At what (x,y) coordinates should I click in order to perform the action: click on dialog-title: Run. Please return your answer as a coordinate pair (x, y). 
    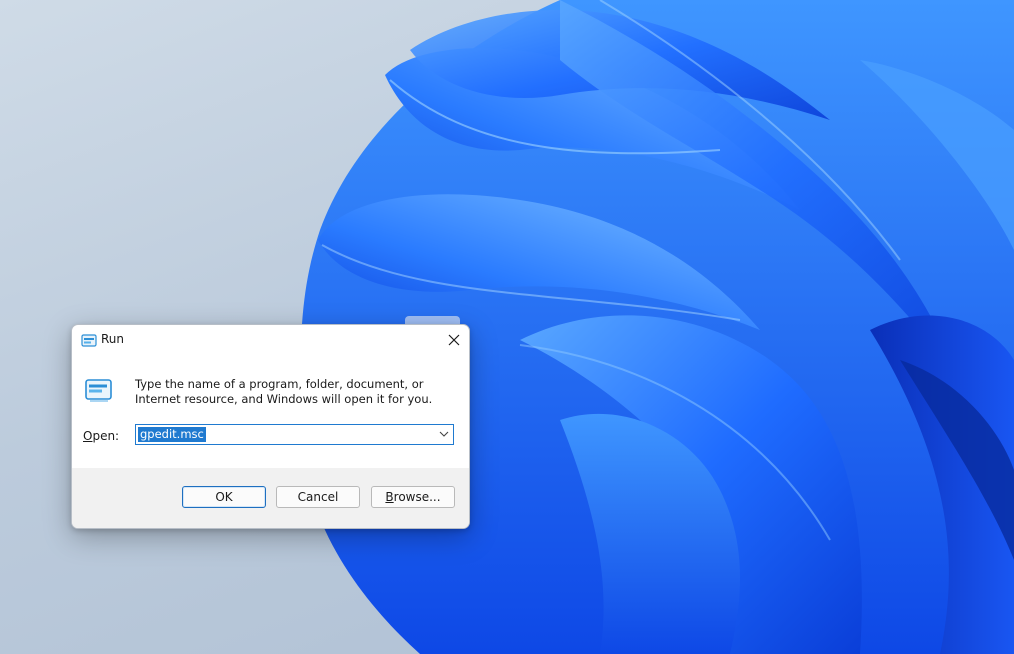
    Looking at the image, I should click on (113, 339).